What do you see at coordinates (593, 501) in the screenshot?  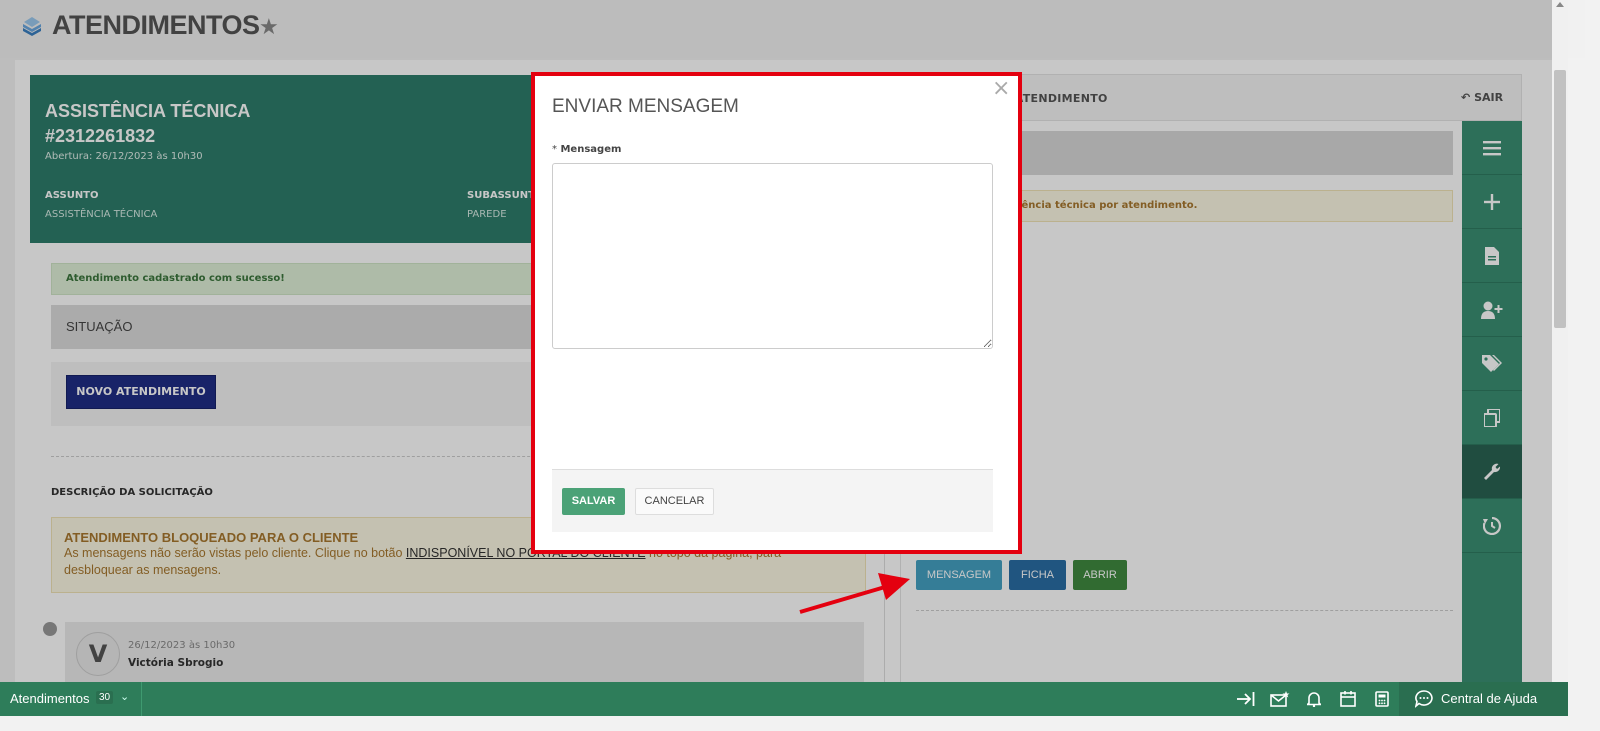 I see `salvar-button: SALVAR` at bounding box center [593, 501].